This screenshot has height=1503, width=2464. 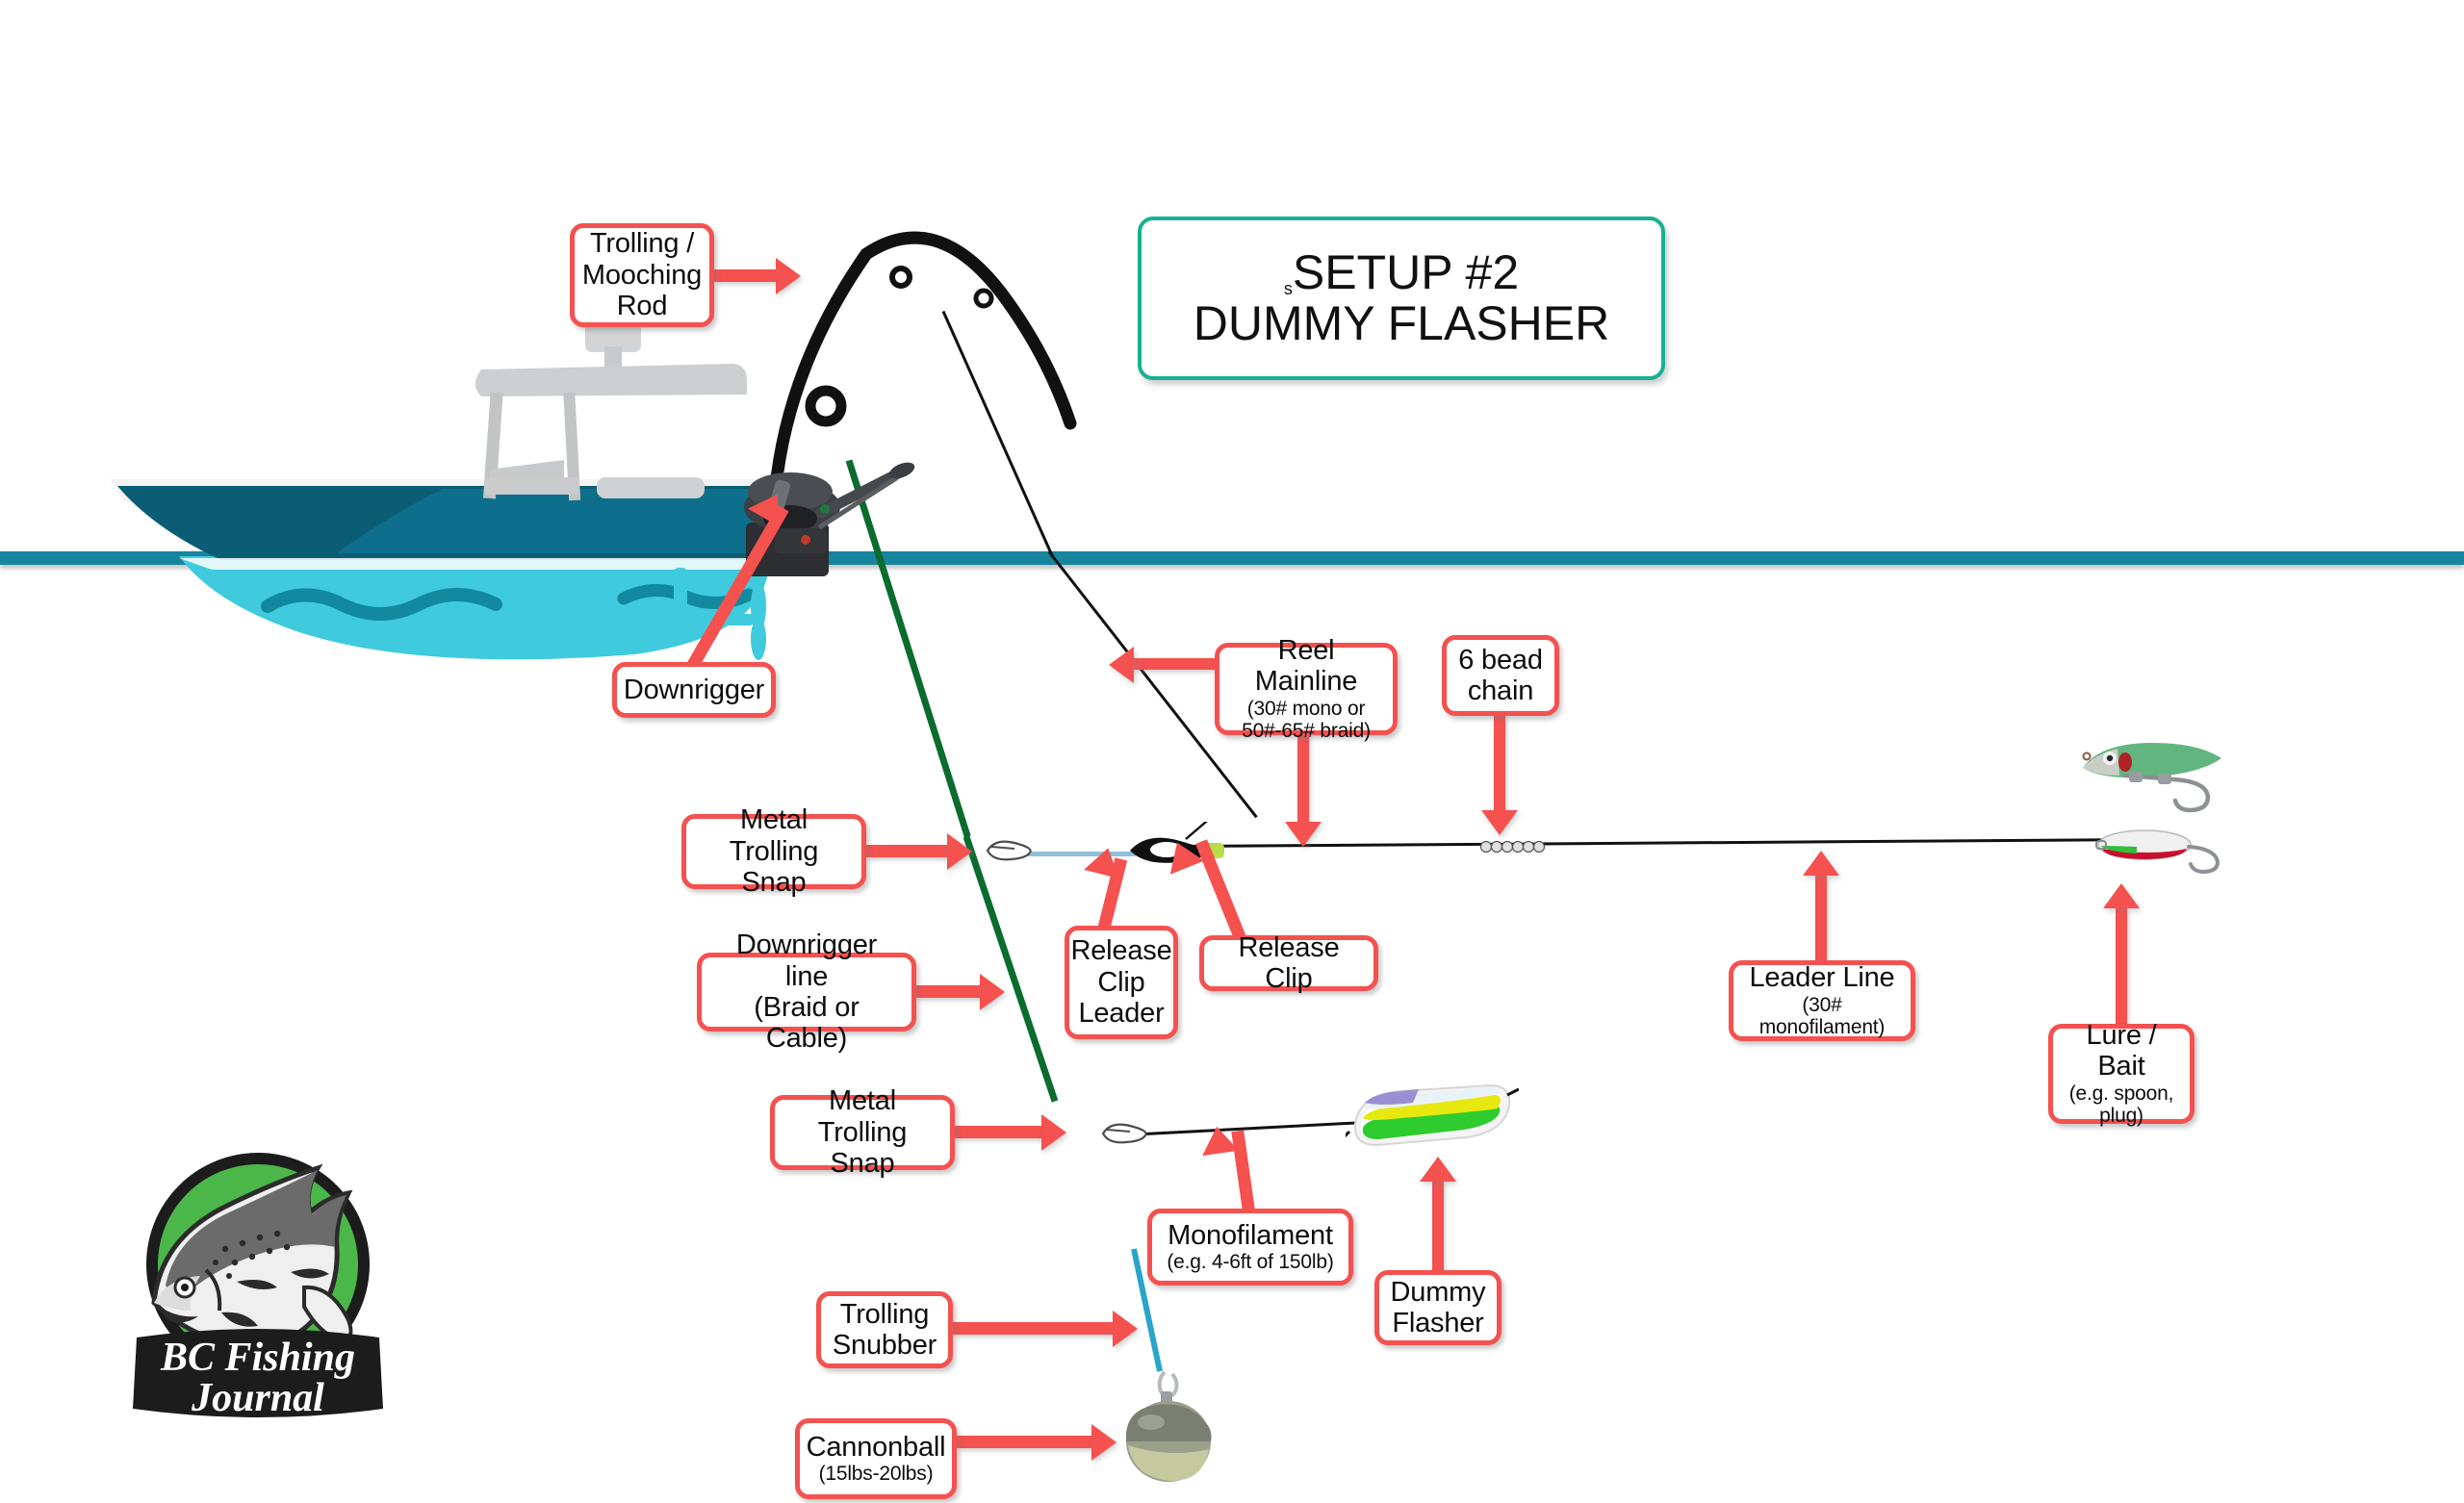 What do you see at coordinates (1821, 919) in the screenshot?
I see `arrow-shaft-leader-line` at bounding box center [1821, 919].